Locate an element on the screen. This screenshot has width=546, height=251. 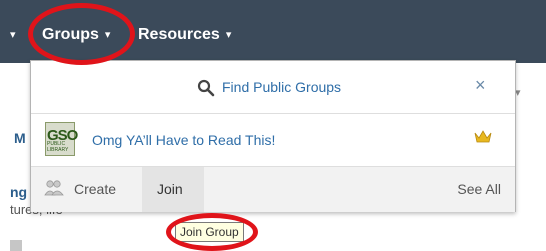
nav-resources-label: Resources is located at coordinates (179, 34).